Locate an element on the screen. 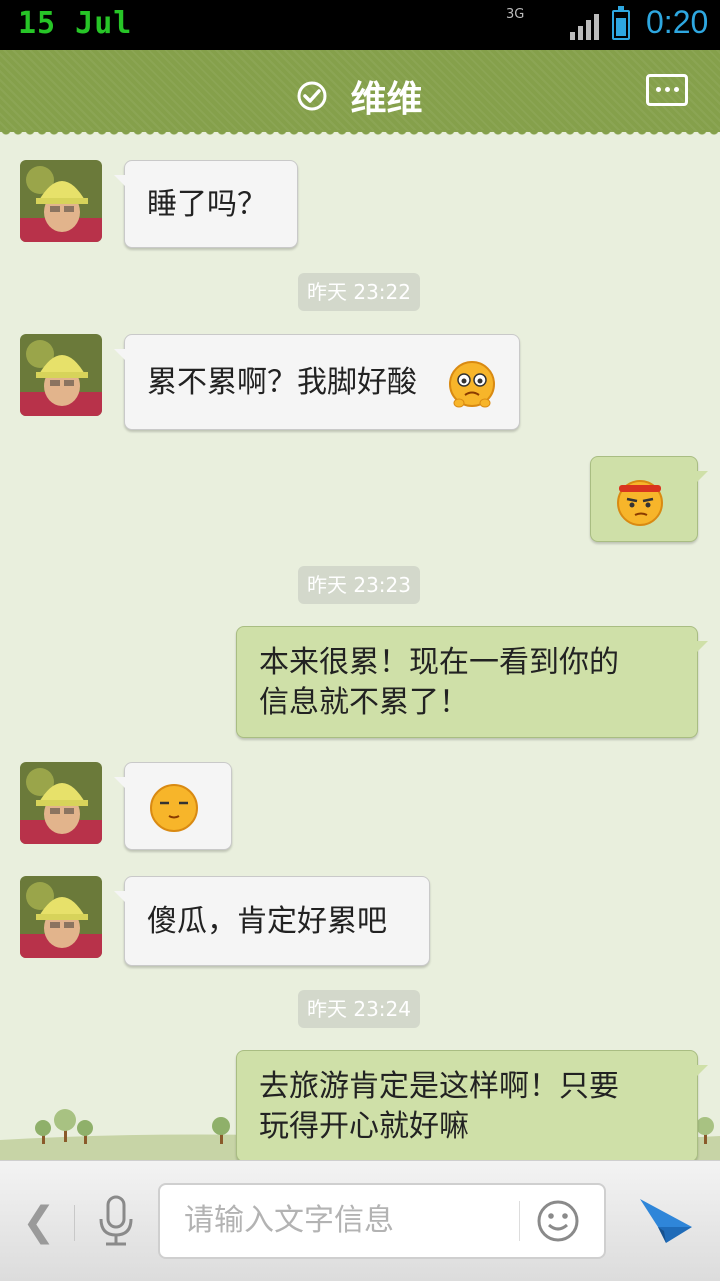 This screenshot has height=1281, width=720. message-text-line: 玩得开心就好嘛 is located at coordinates (364, 1126).